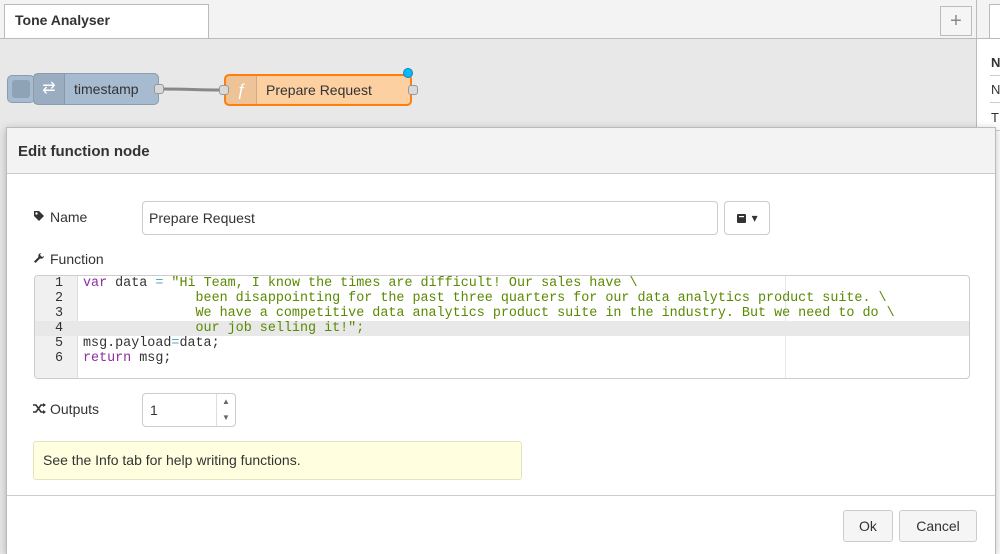 This screenshot has width=1000, height=554. I want to click on function-icon: ƒ, so click(241, 90).